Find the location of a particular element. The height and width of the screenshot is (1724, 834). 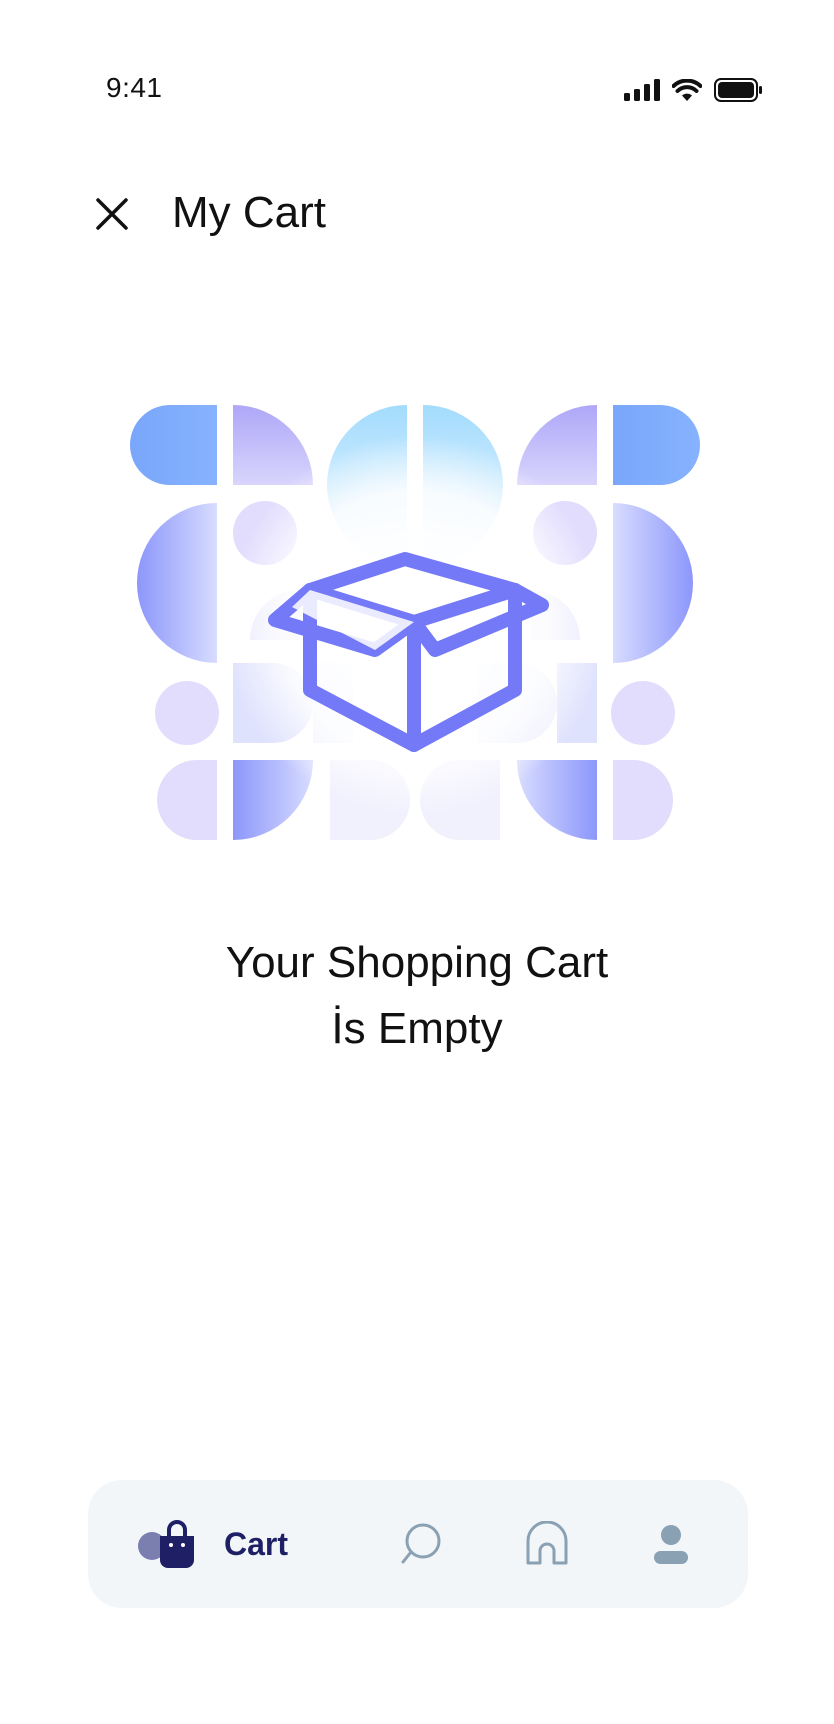

empty-cart-message-line2: İs Empty is located at coordinates (417, 1028).